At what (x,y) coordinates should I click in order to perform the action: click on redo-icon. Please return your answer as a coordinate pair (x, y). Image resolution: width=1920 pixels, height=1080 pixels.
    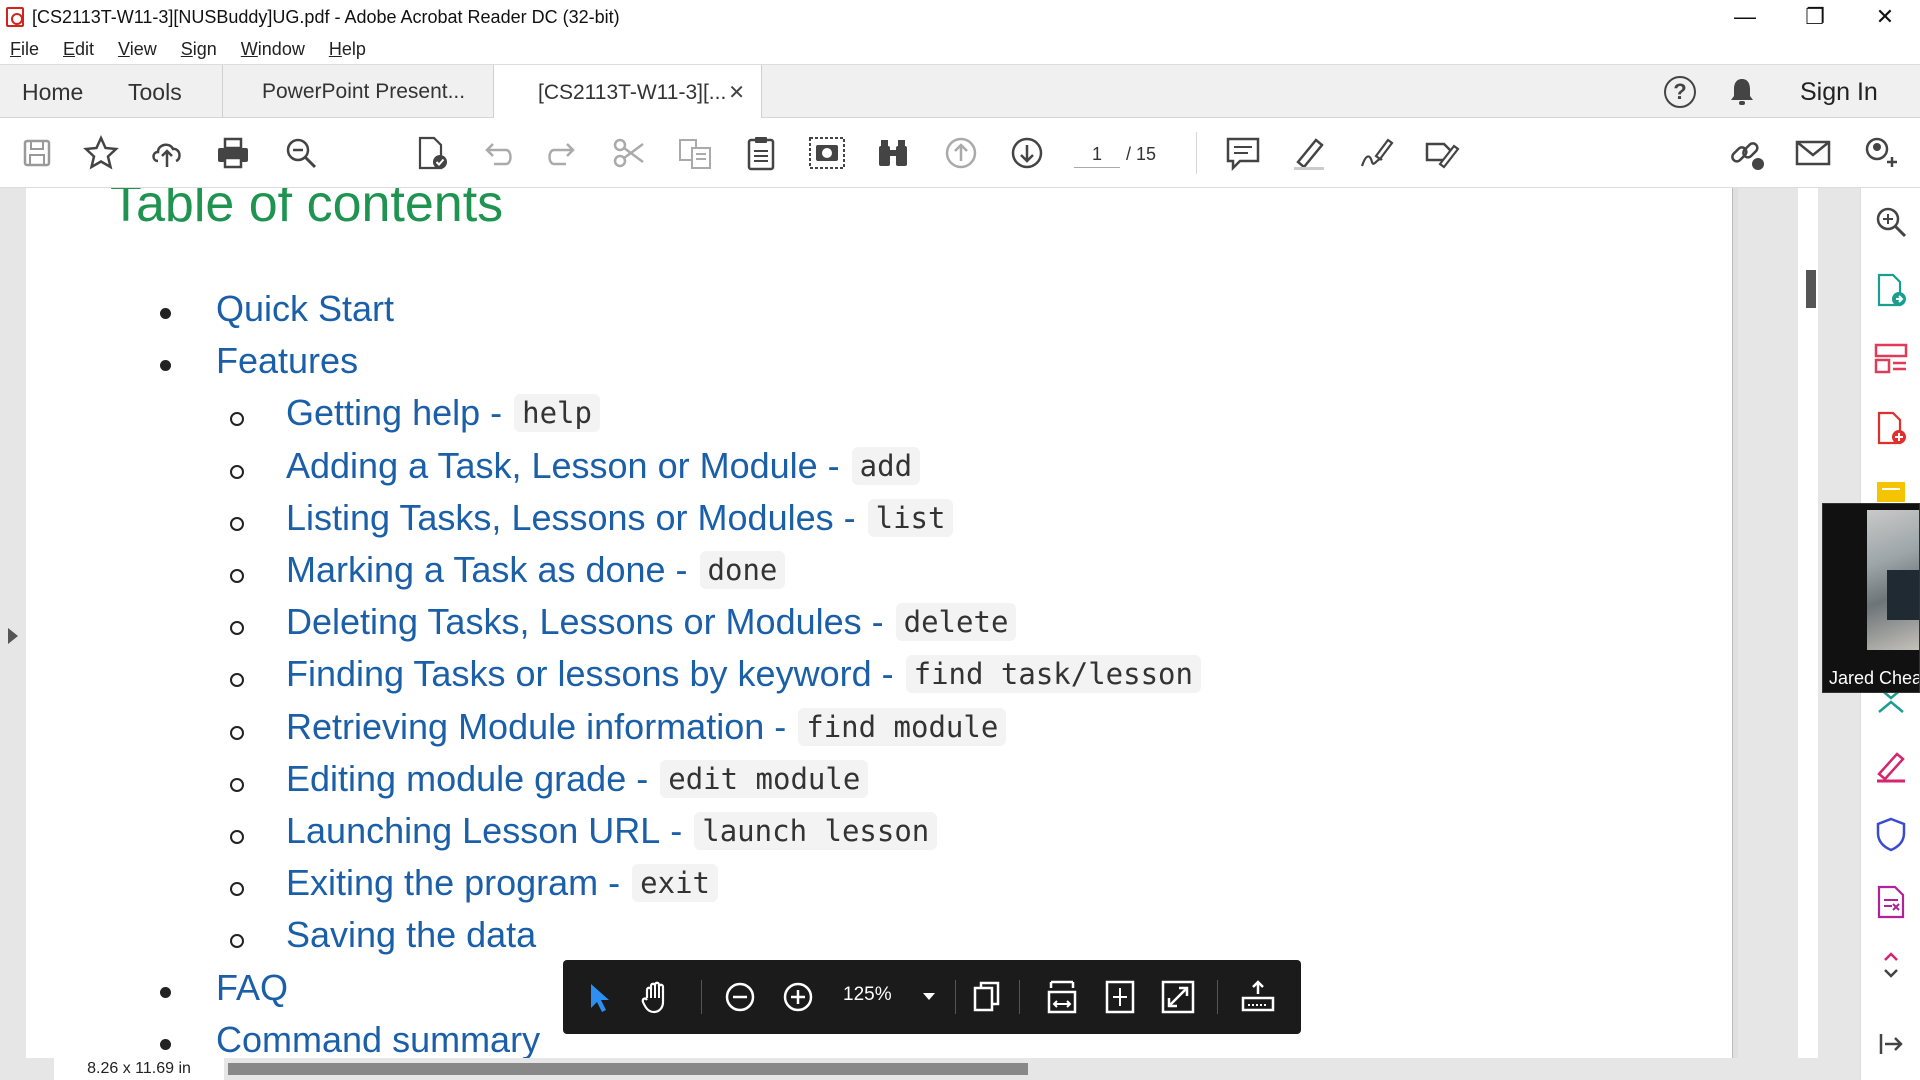
    Looking at the image, I should click on (563, 153).